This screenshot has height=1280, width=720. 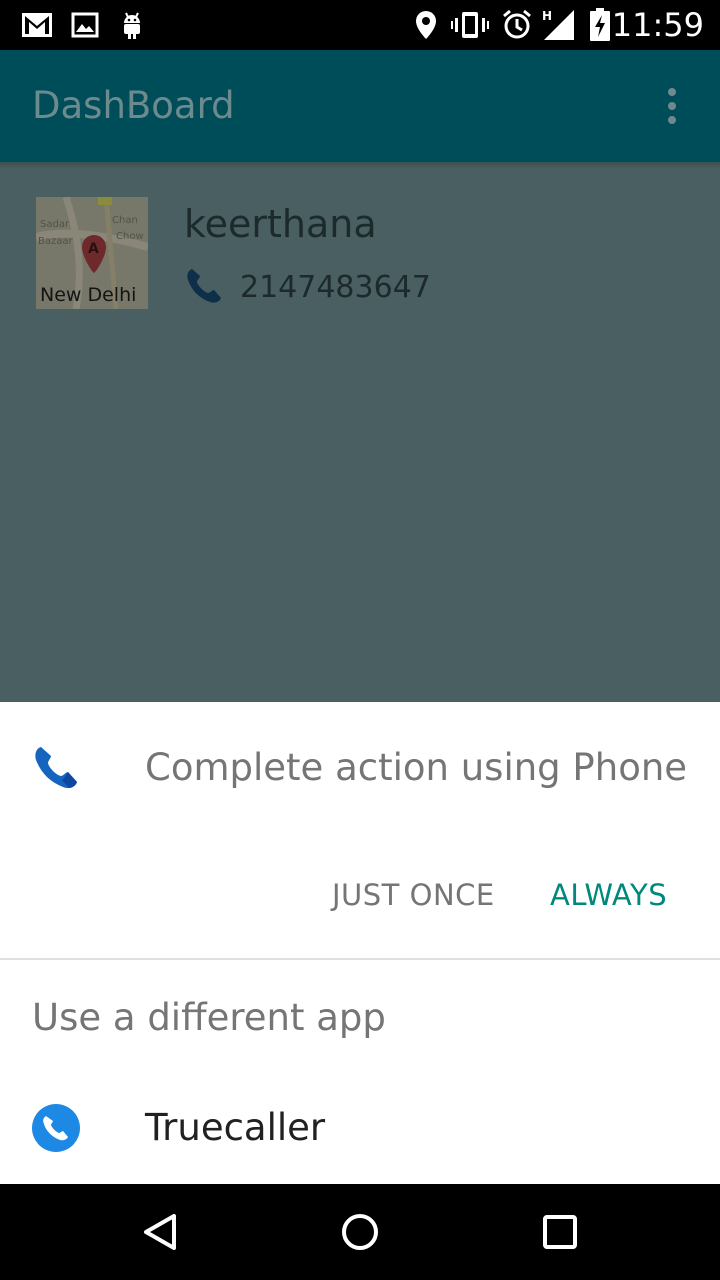 What do you see at coordinates (56, 768) in the screenshot?
I see `phone-app-icon` at bounding box center [56, 768].